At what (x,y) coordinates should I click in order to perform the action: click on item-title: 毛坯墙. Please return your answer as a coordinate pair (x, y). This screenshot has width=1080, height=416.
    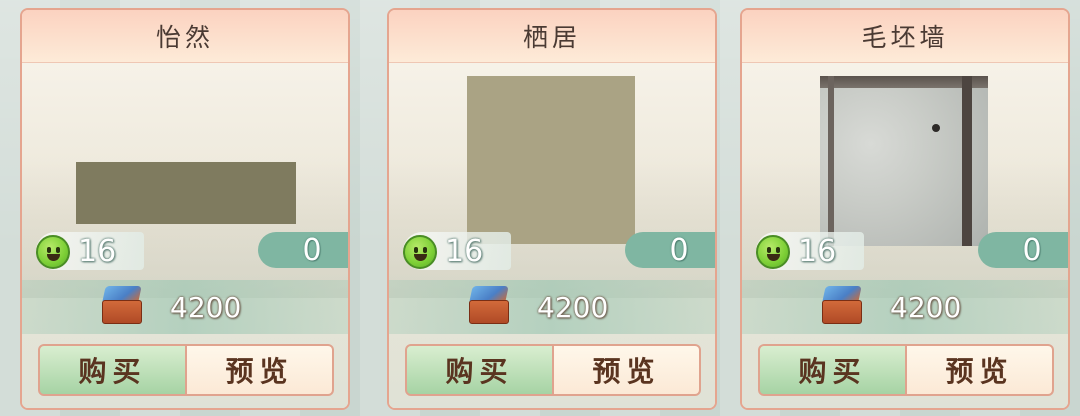
    Looking at the image, I should click on (905, 36).